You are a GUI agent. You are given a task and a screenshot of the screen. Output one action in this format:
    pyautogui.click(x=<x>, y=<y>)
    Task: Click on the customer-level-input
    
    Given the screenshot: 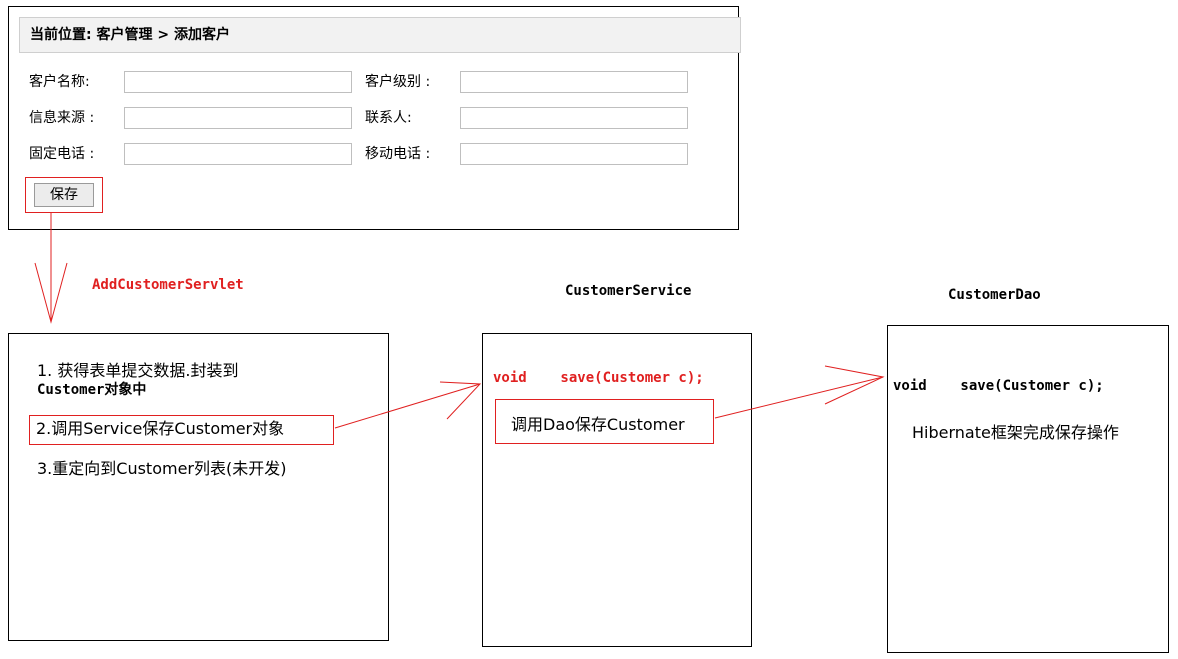 What is the action you would take?
    pyautogui.click(x=574, y=82)
    